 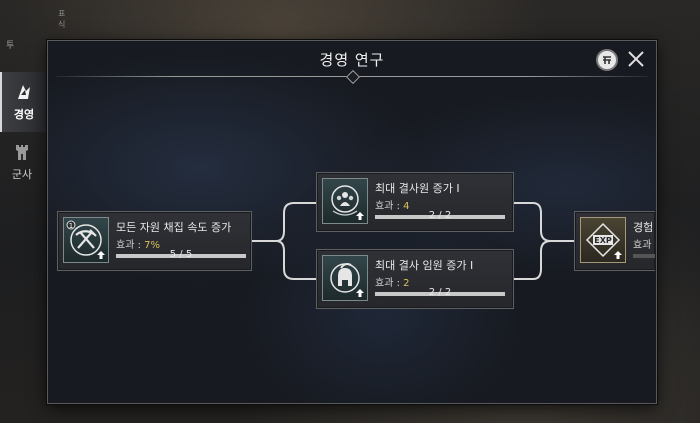 I want to click on research-progress-bar, so click(x=644, y=256).